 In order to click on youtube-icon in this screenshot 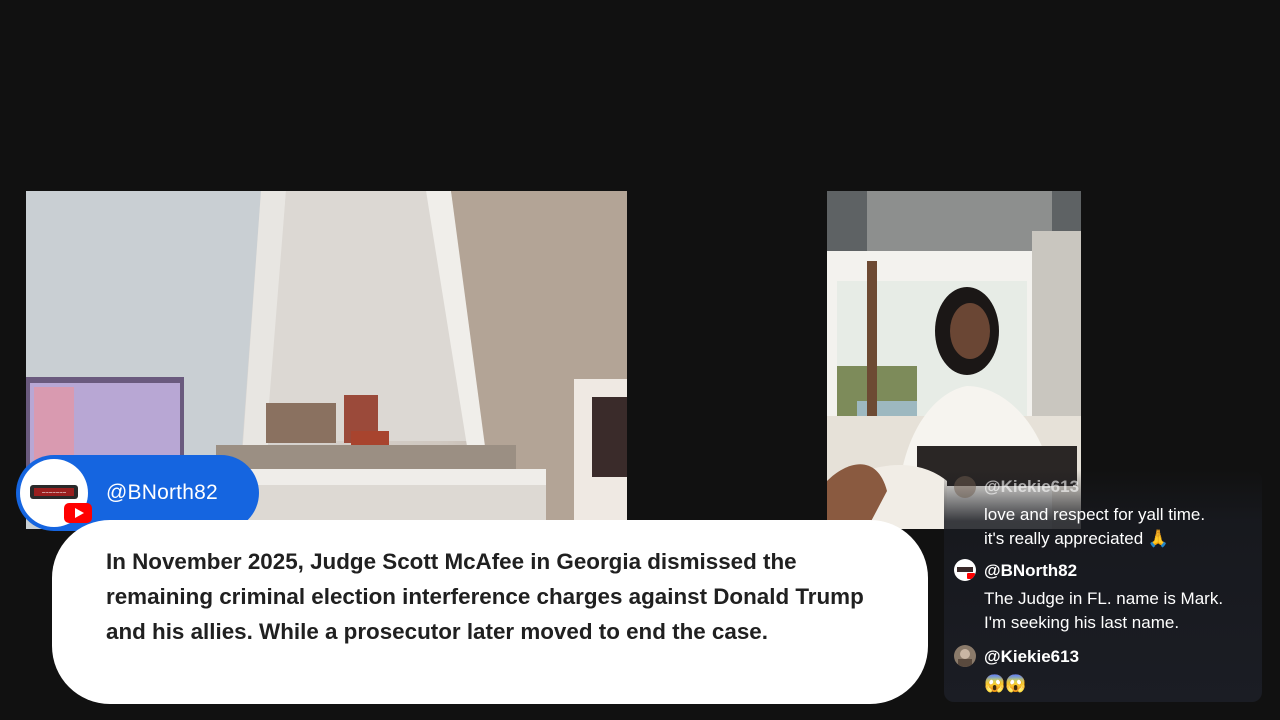, I will do `click(78, 513)`.